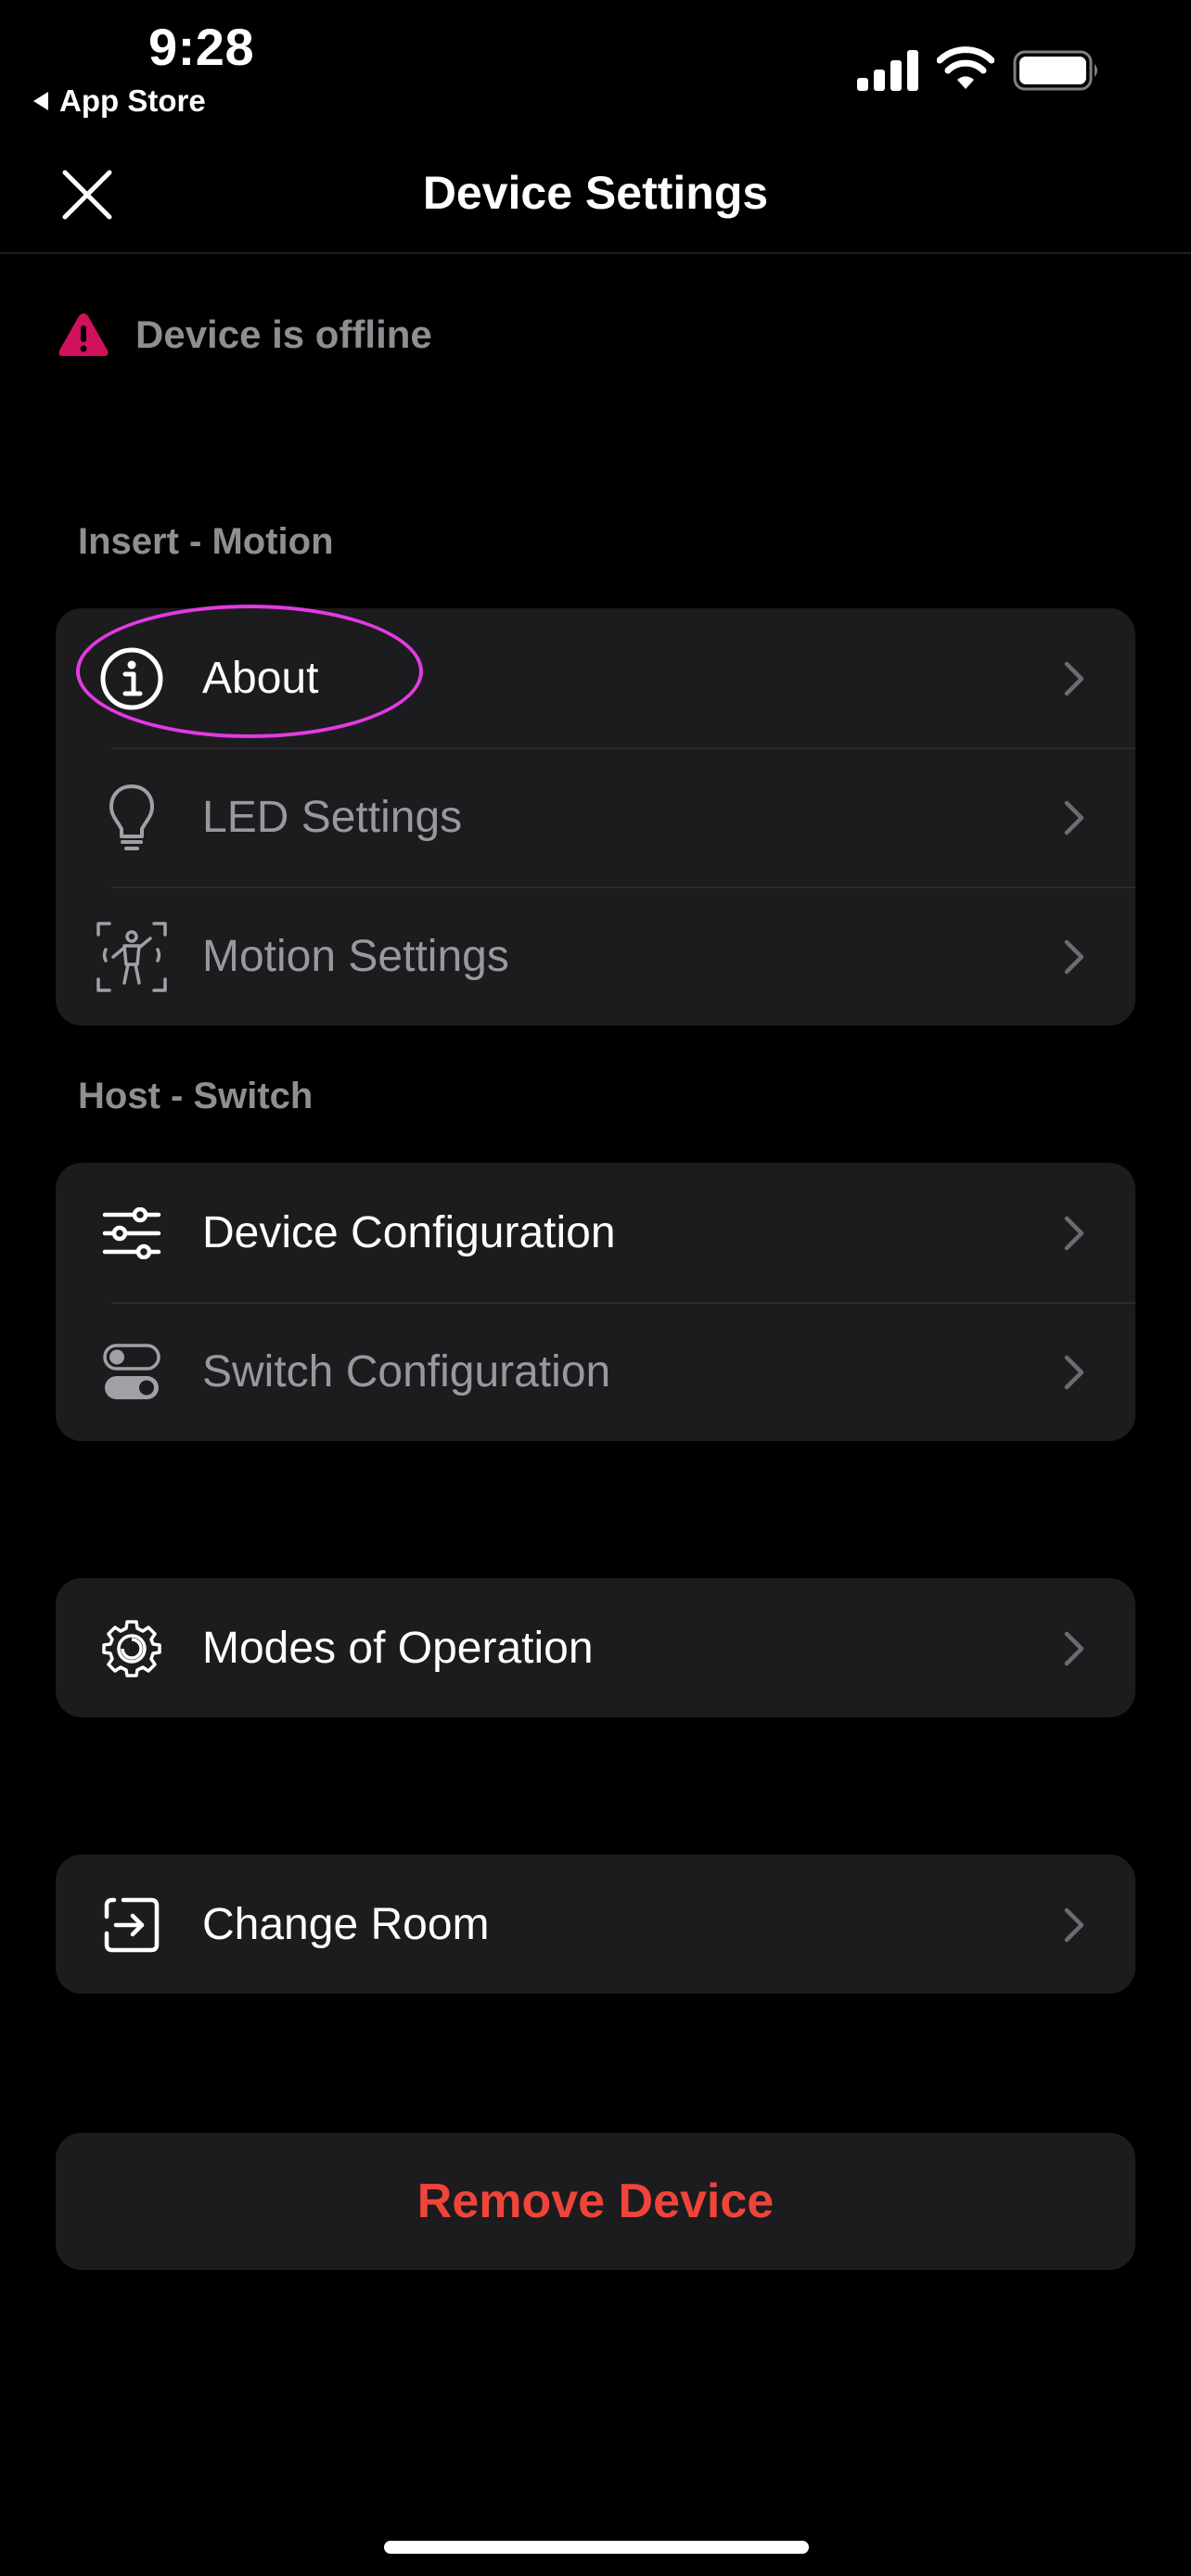 This screenshot has width=1191, height=2576. I want to click on change-room-card: Change Room, so click(595, 1925).